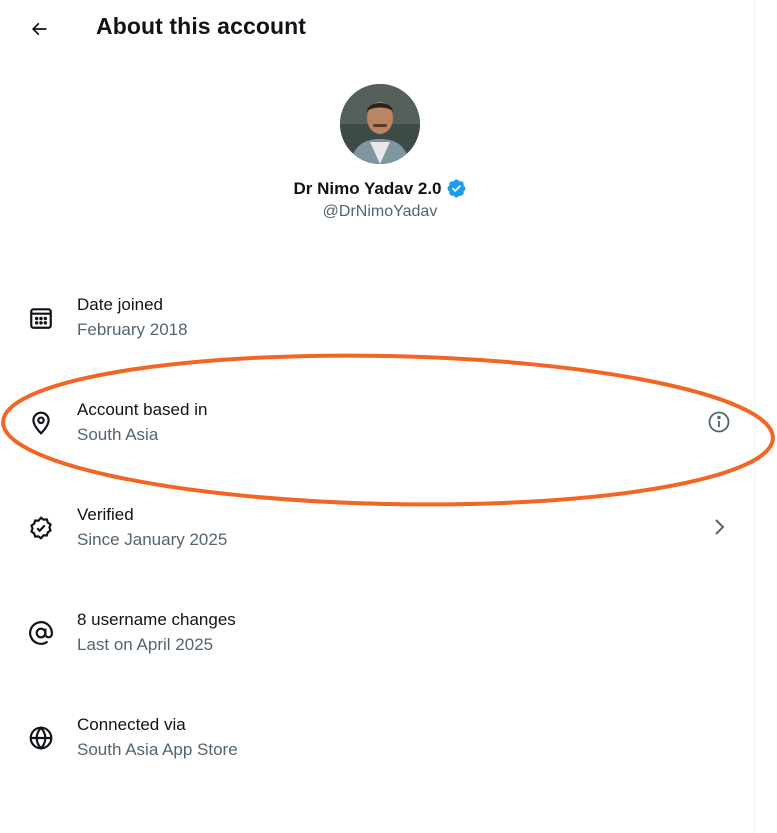  What do you see at coordinates (377, 28) in the screenshot?
I see `page-header: About this account` at bounding box center [377, 28].